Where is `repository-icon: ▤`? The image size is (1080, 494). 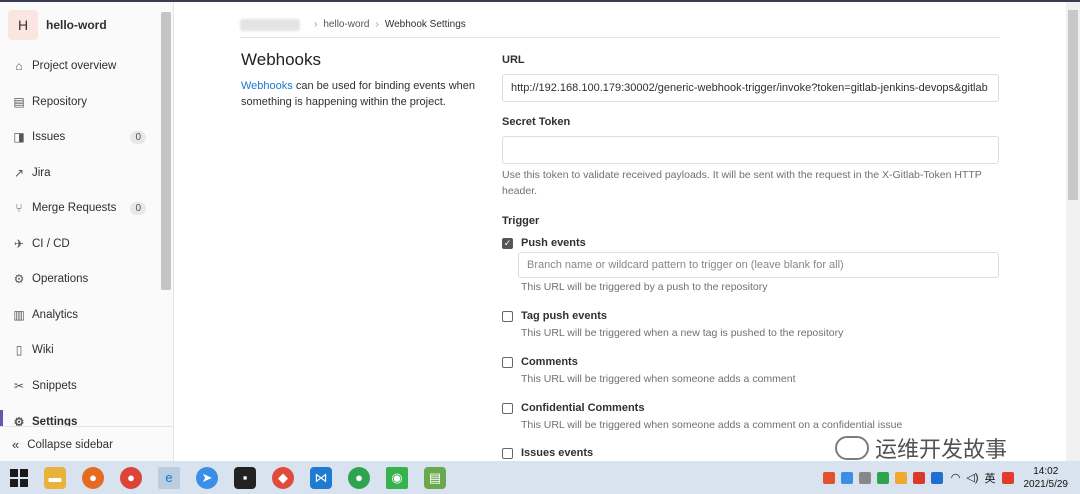
repository-icon: ▤ is located at coordinates (19, 102).